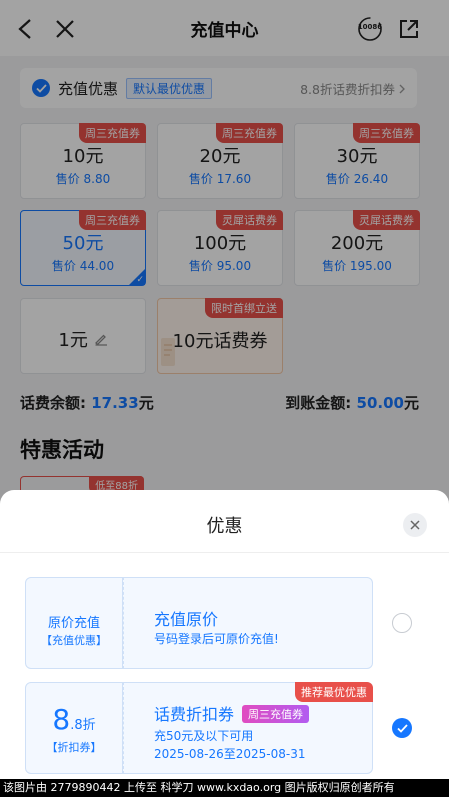 Image resolution: width=449 pixels, height=797 pixels. I want to click on option-discount-value: 8.8折, so click(74, 719).